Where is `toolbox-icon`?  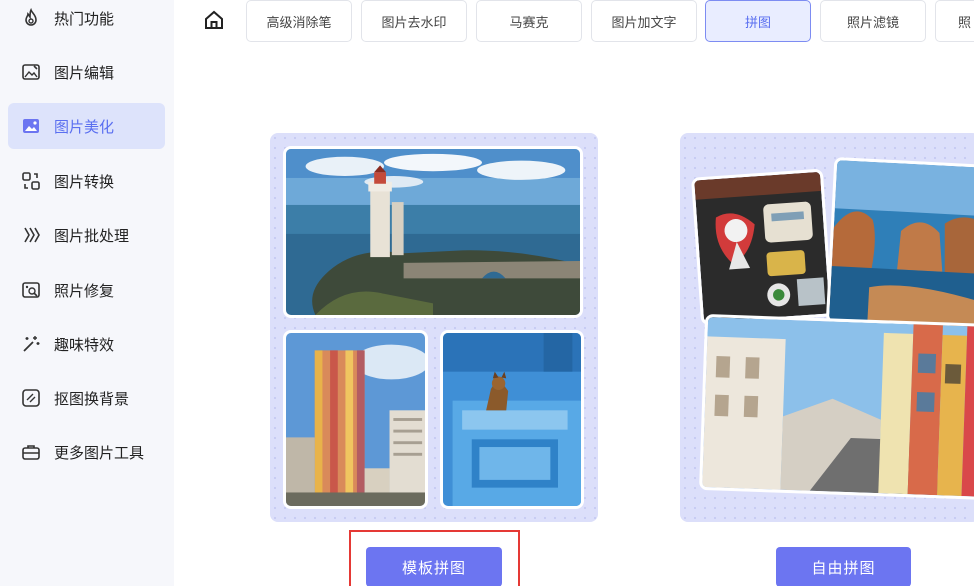
toolbox-icon is located at coordinates (31, 452).